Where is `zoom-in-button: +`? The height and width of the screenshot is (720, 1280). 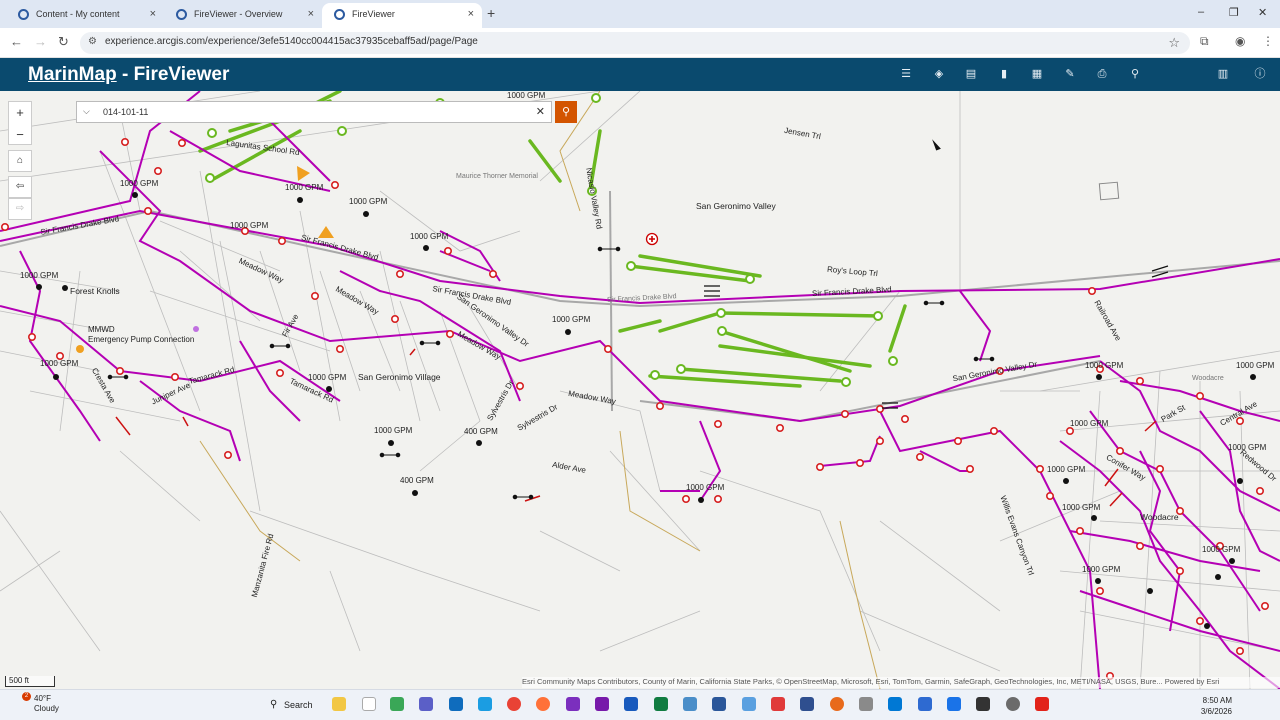
zoom-in-button: + is located at coordinates (20, 113).